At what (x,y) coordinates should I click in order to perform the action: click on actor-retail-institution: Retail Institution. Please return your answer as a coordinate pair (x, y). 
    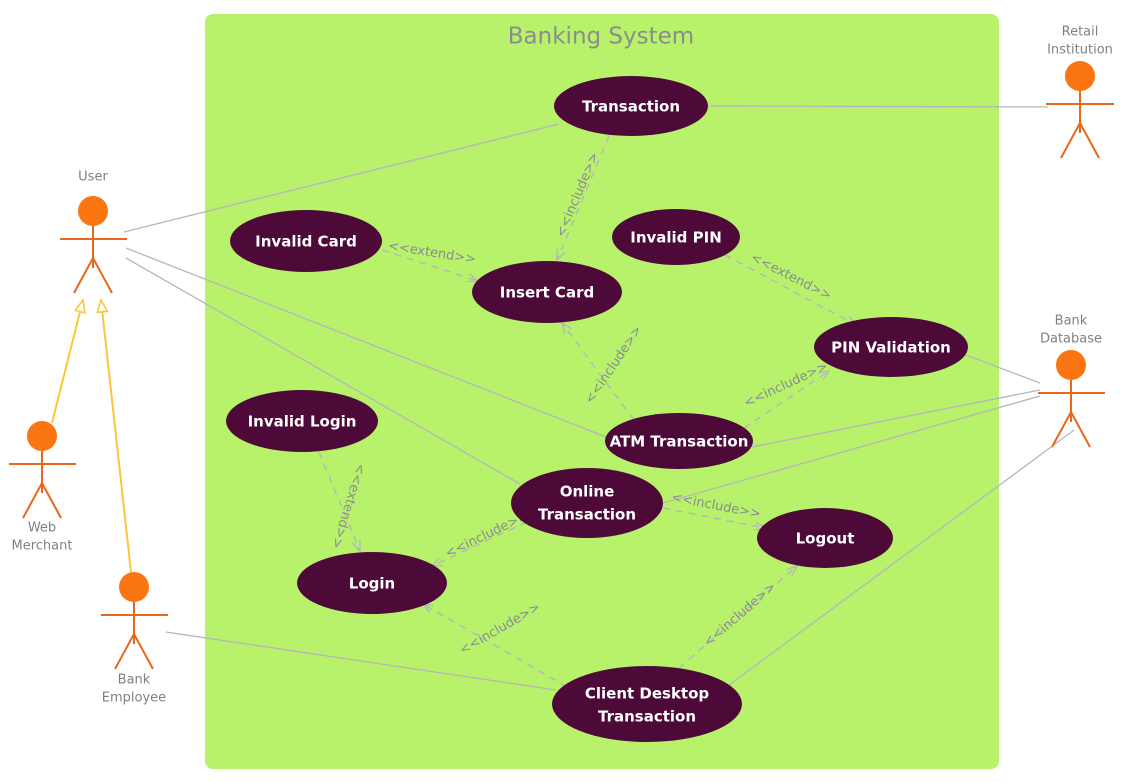
    Looking at the image, I should click on (1080, 92).